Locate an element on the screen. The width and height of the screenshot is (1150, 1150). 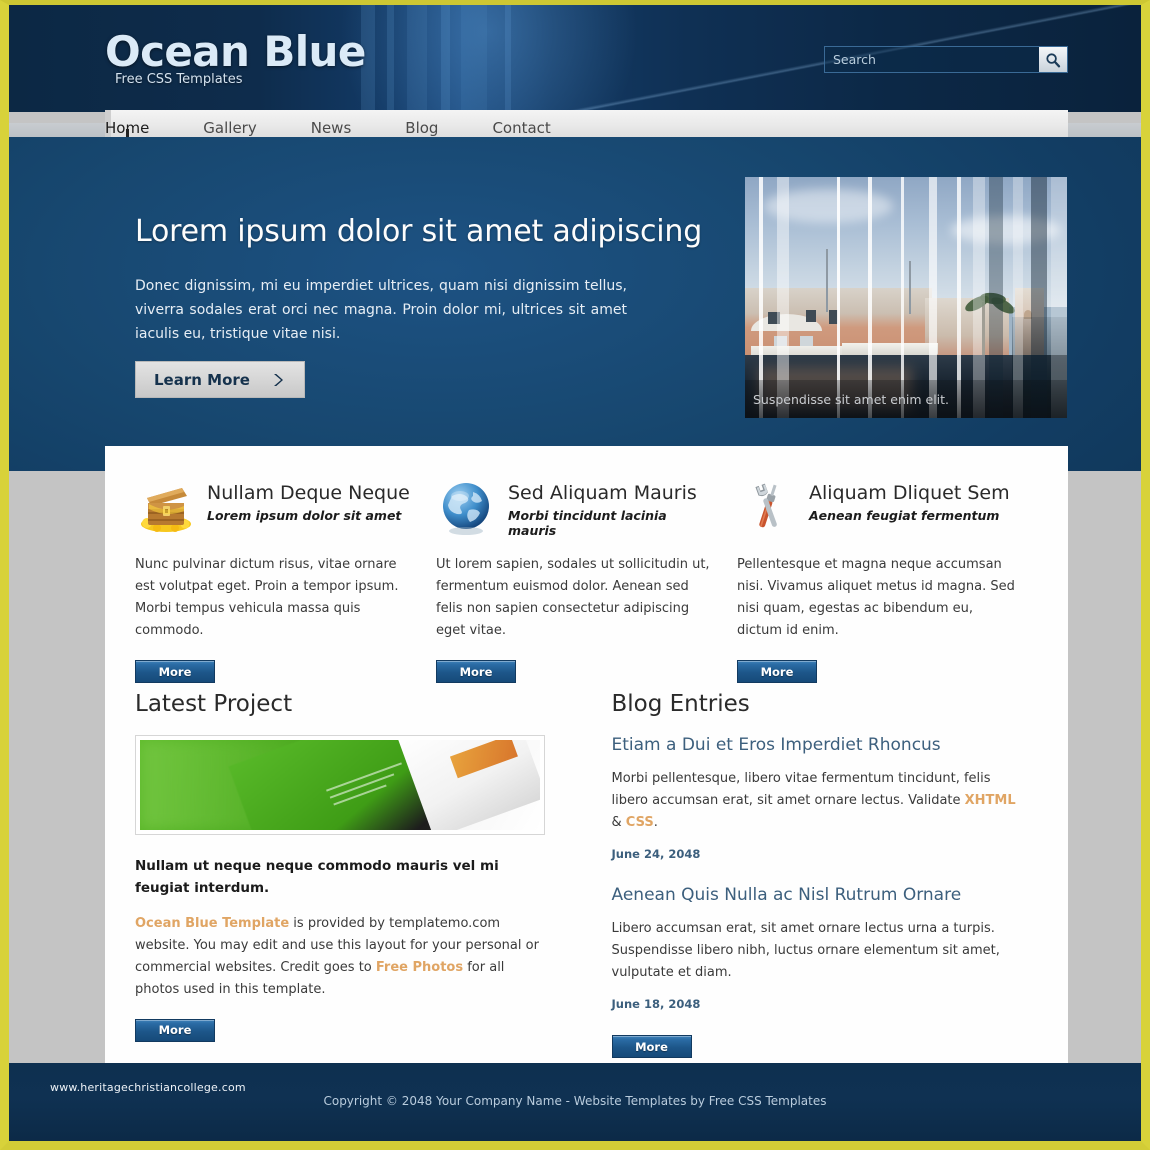
project-more-button: More is located at coordinates (175, 1030).